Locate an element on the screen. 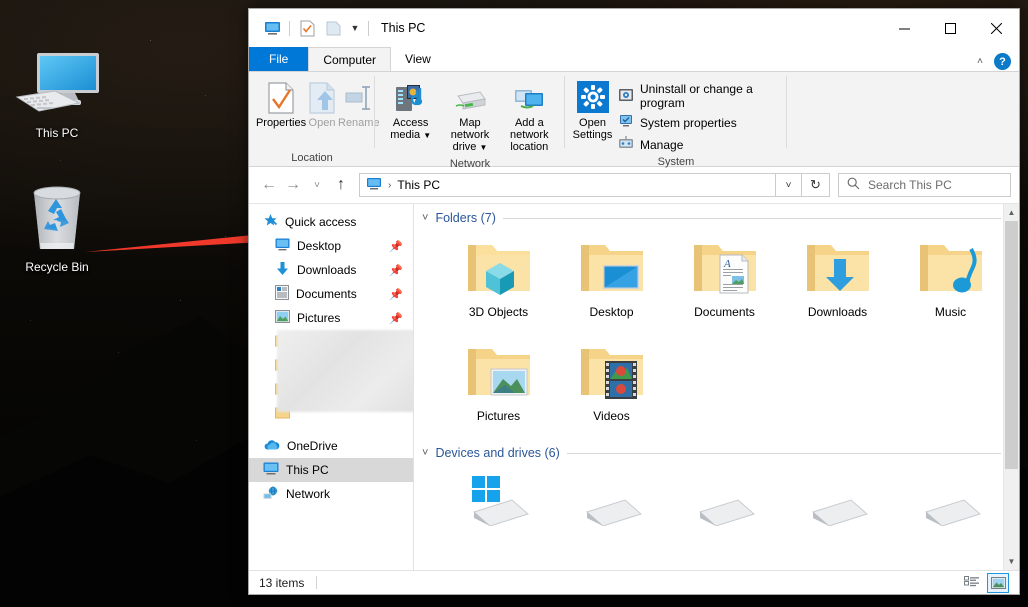 This screenshot has width=1028, height=607. address-dropdown-button: ˅ is located at coordinates (789, 185).